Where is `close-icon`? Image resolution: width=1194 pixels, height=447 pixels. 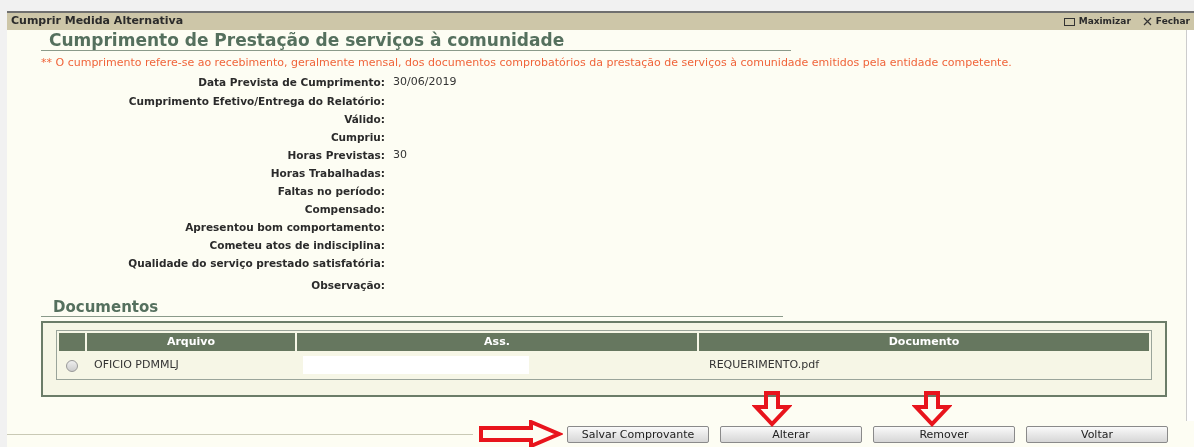
close-icon is located at coordinates (1147, 21).